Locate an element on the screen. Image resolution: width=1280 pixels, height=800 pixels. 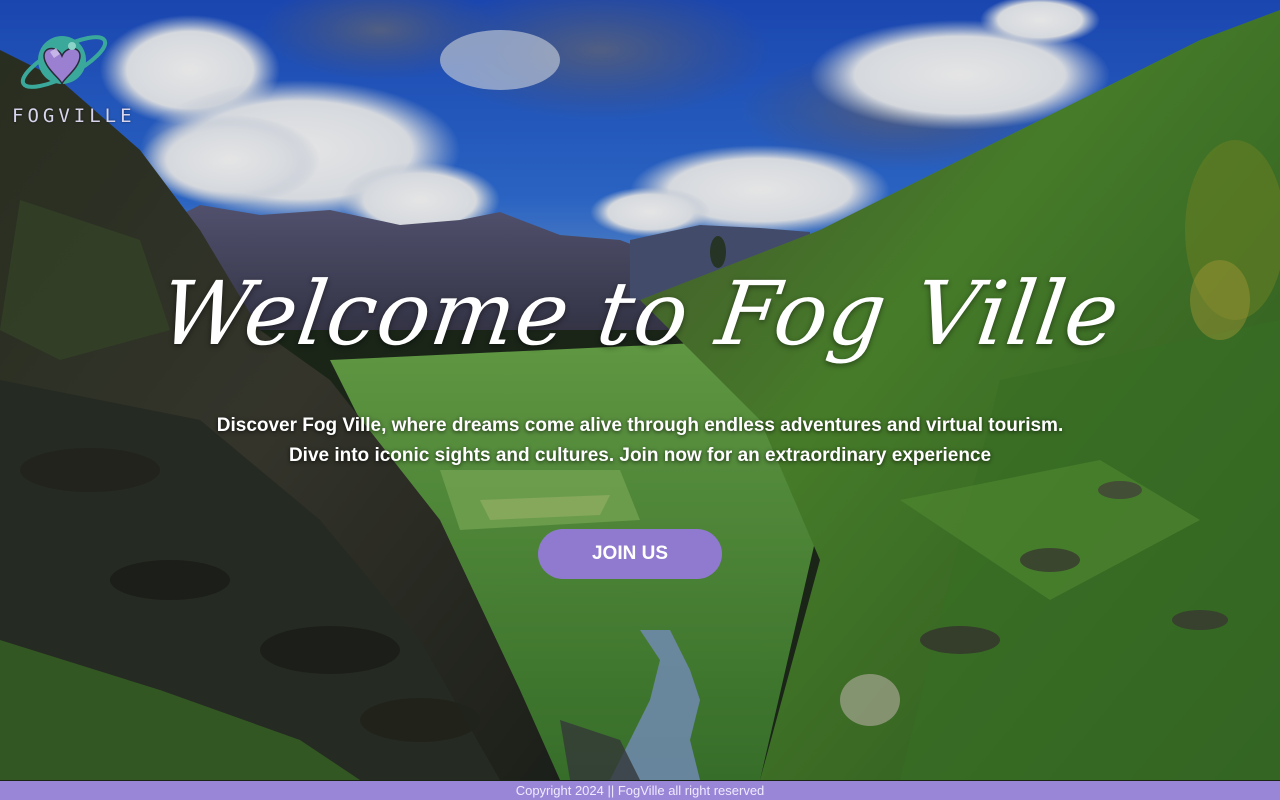
brand-logo: FOGVILLE is located at coordinates (71, 78).